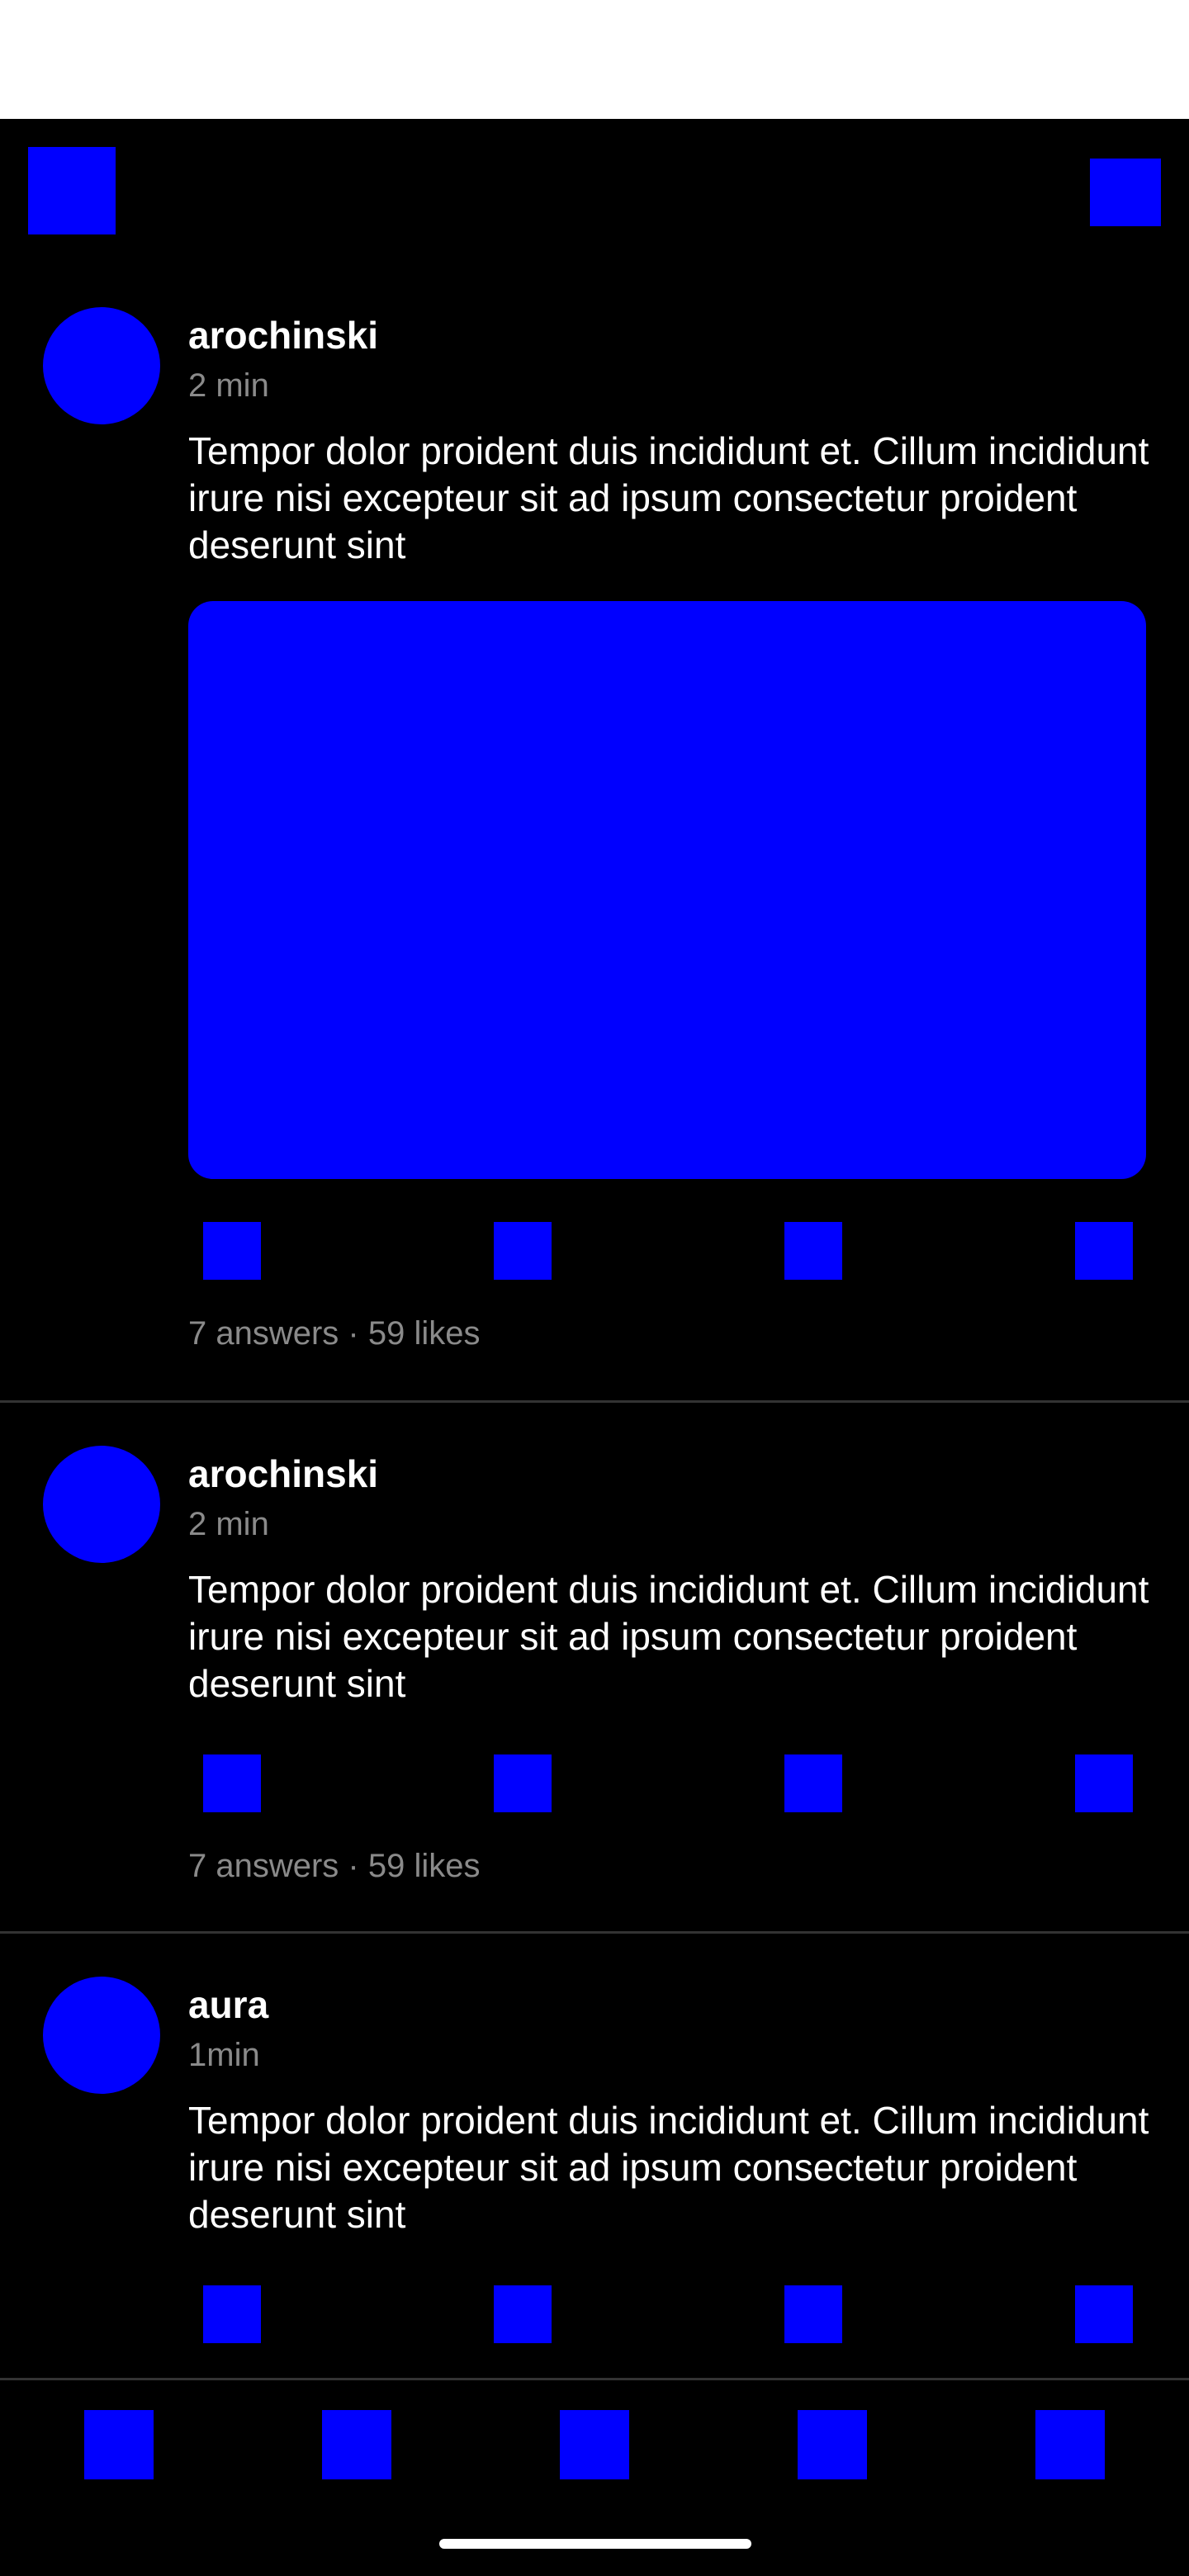  Describe the element at coordinates (594, 201) in the screenshot. I see `top-bar` at that location.